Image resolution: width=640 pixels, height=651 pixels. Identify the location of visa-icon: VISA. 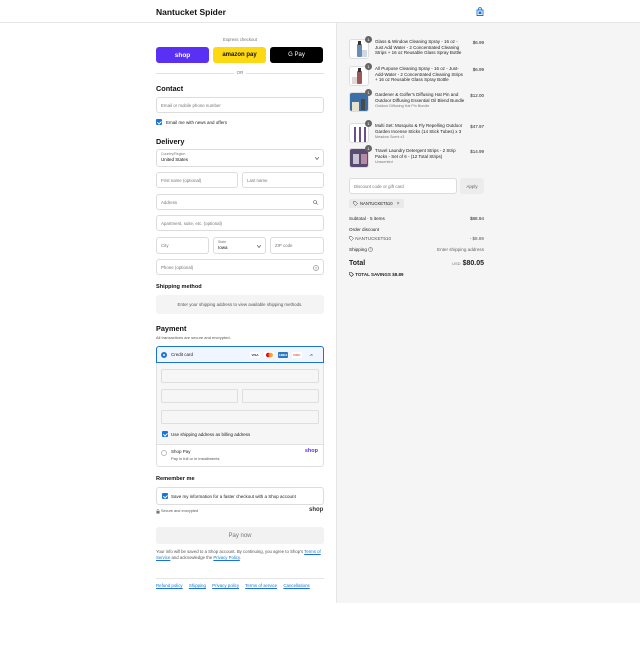
(255, 355).